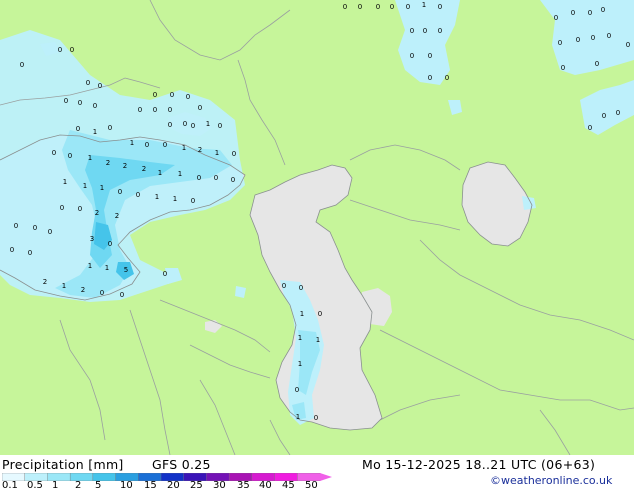  I want to click on colorbar-segment, so click(59, 477).